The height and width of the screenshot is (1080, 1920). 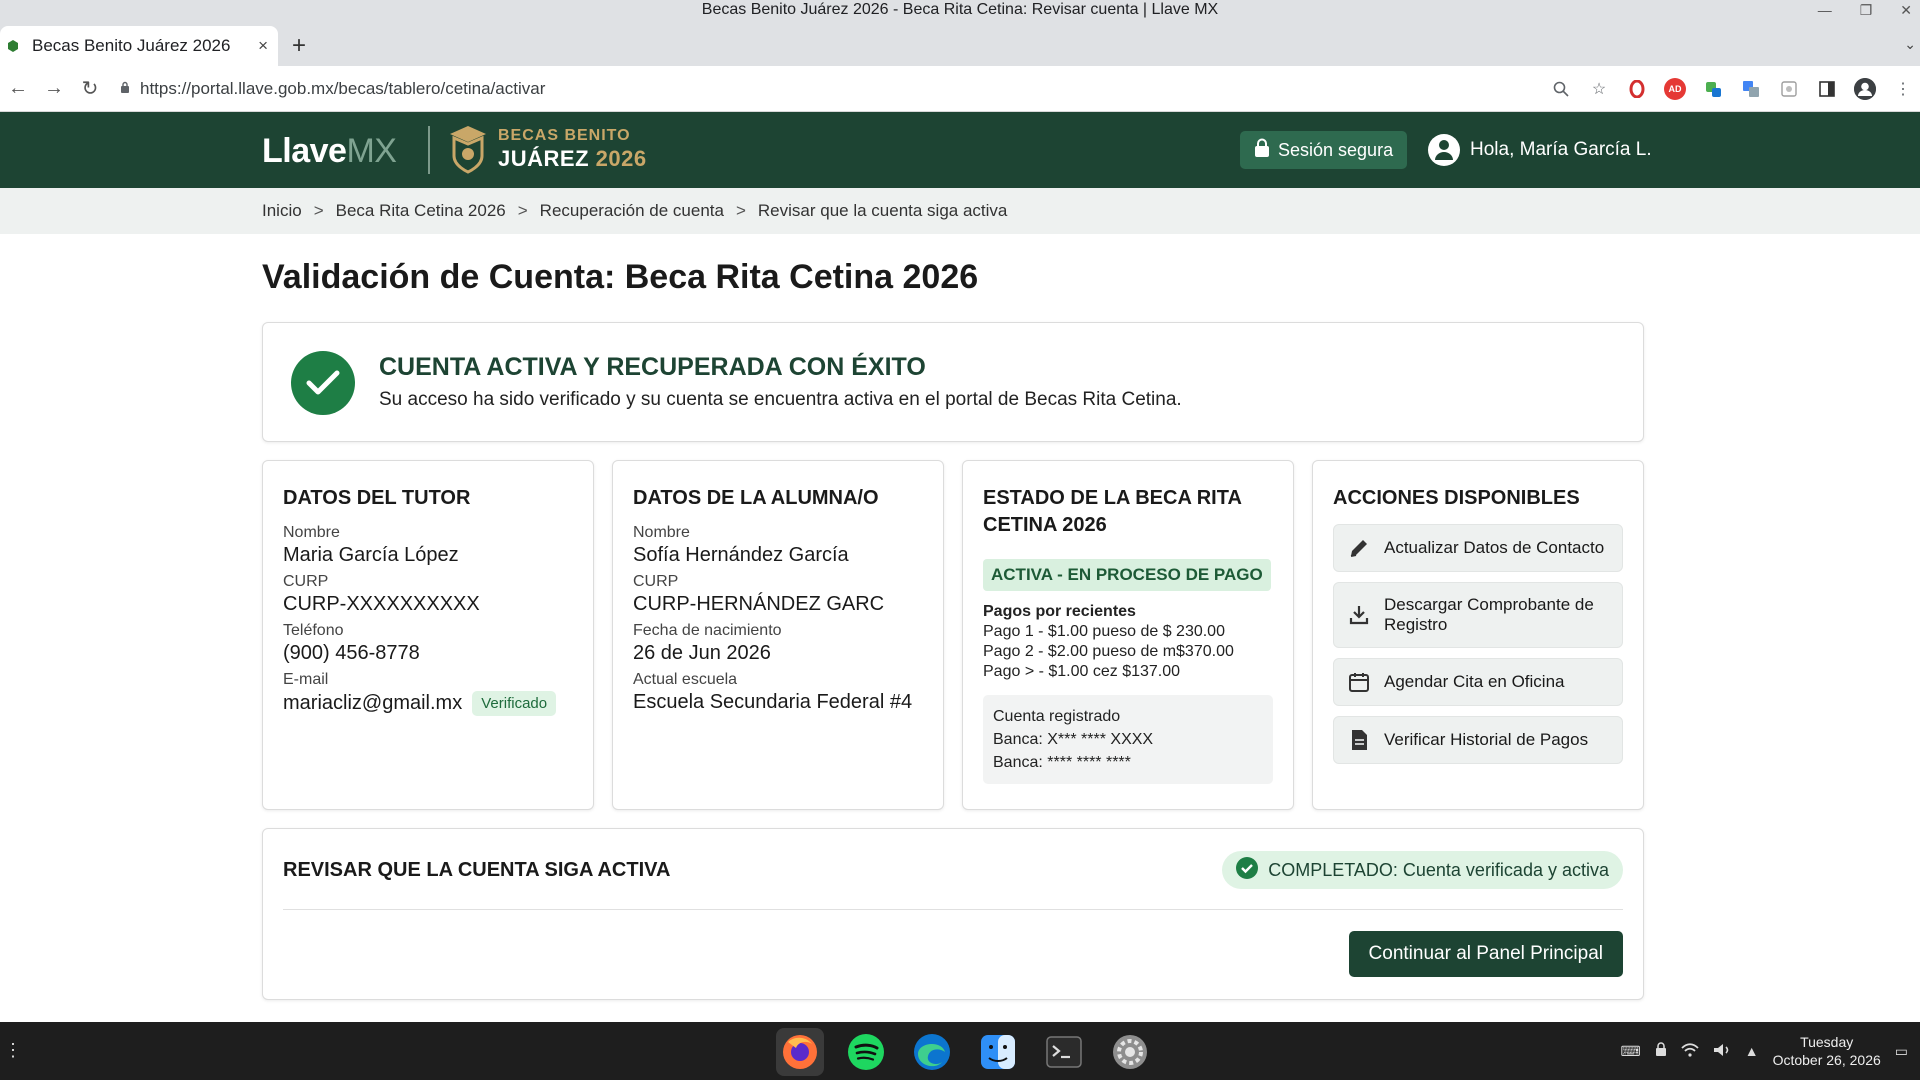 I want to click on settings-icon, so click(x=1130, y=1052).